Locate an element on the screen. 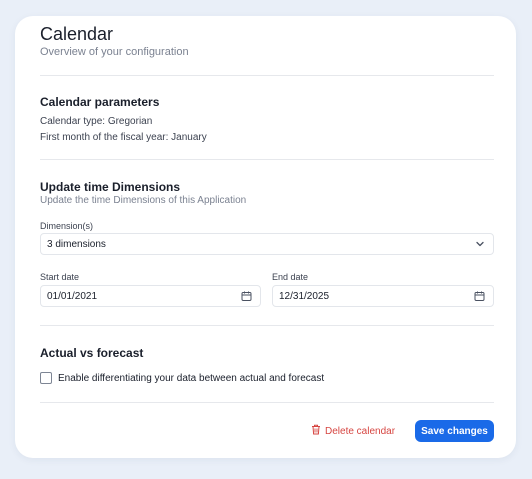  end-date-field: 12/31/2025 is located at coordinates (383, 296).